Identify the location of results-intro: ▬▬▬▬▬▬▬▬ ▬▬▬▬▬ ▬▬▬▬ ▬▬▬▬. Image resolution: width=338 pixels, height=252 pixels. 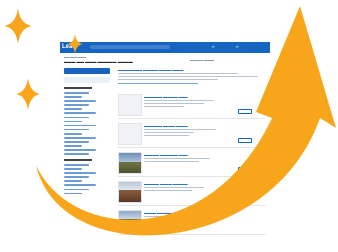
(192, 78).